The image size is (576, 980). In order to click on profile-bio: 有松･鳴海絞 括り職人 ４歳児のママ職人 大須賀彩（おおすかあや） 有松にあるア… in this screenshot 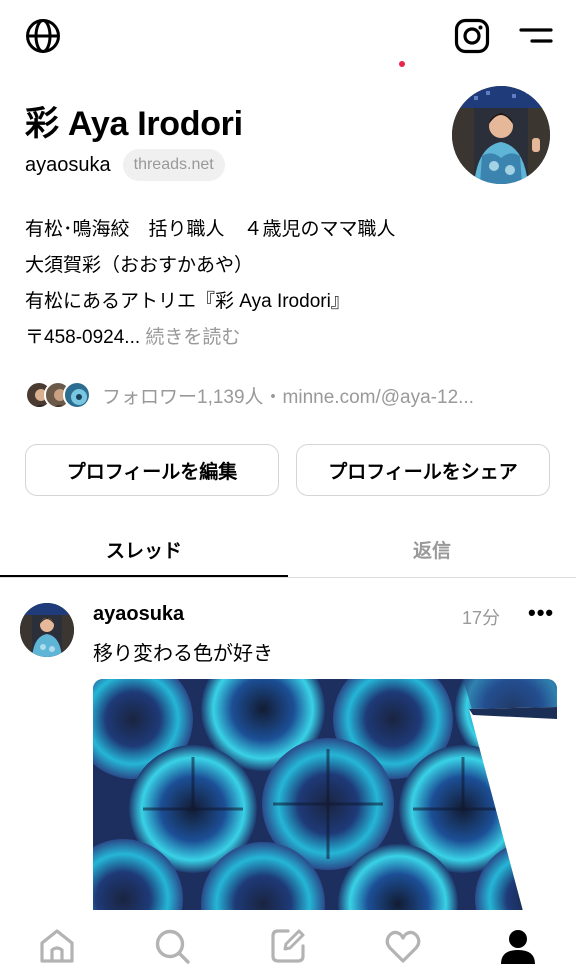, I will do `click(210, 284)`.